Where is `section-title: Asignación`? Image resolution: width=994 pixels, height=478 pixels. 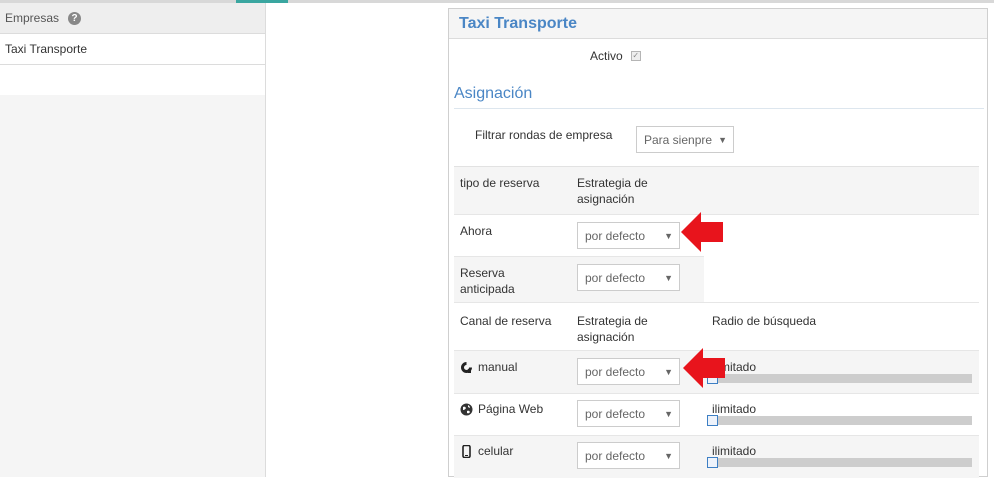
section-title: Asignación is located at coordinates (719, 97).